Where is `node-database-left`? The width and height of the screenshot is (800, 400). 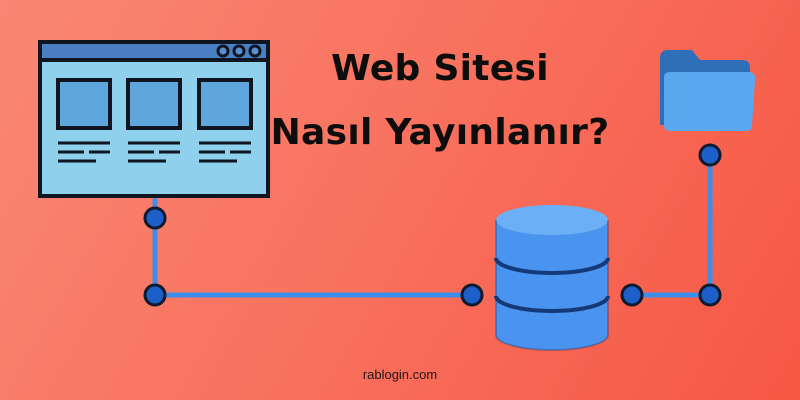
node-database-left is located at coordinates (472, 295).